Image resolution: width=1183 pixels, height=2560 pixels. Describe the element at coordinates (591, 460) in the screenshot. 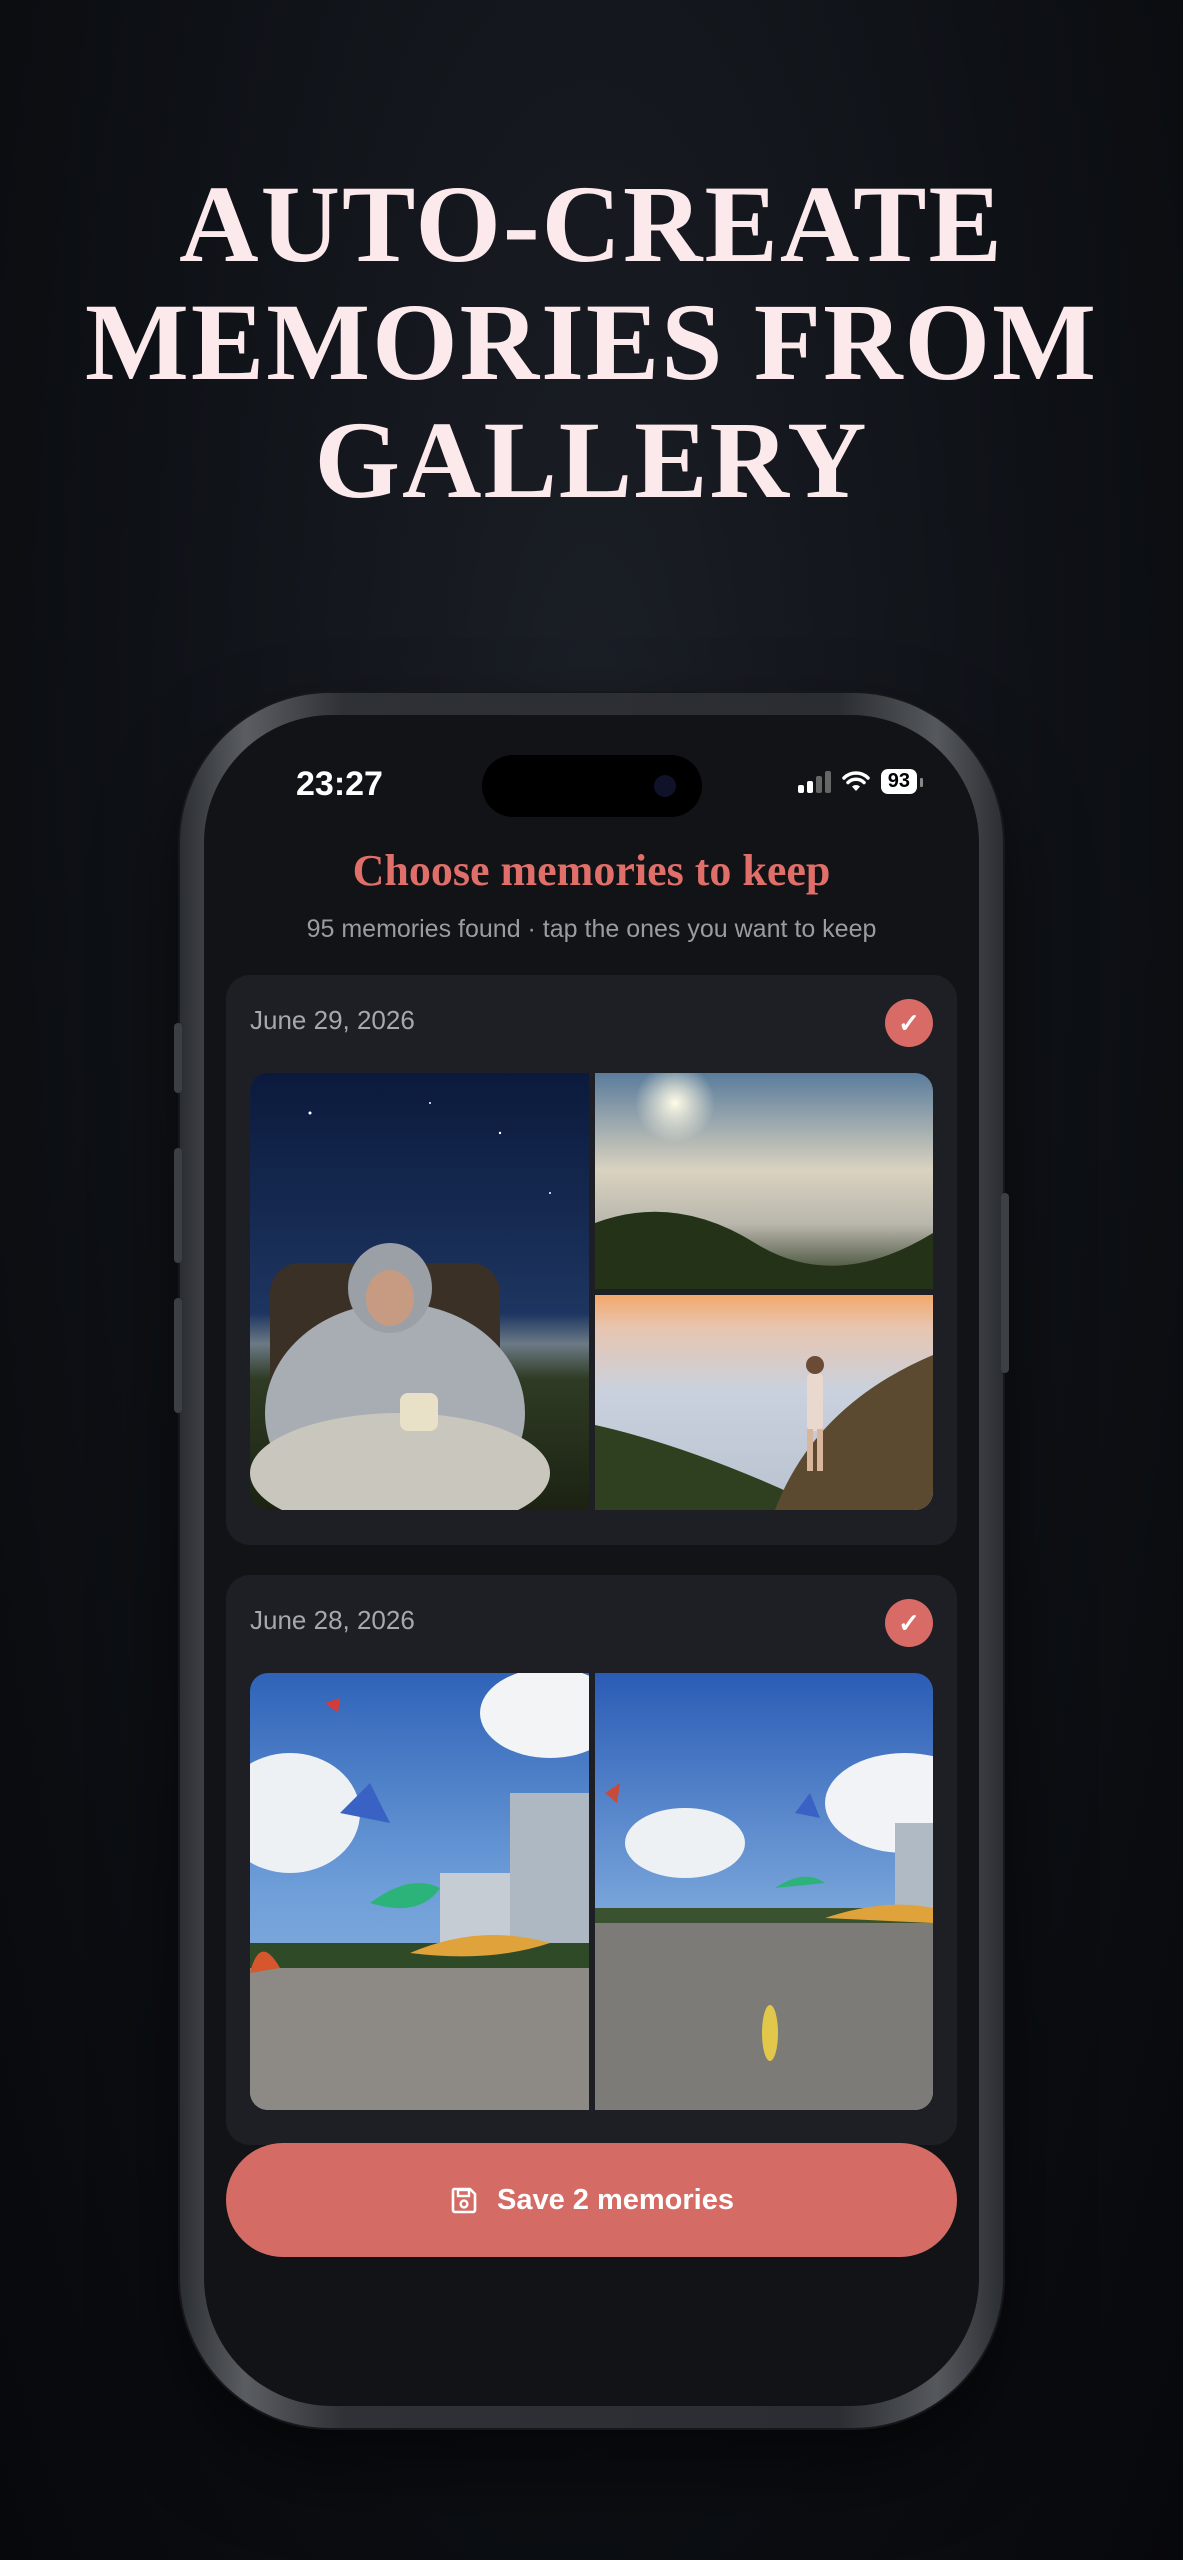

I see `headline-line-3: GALLERY` at that location.